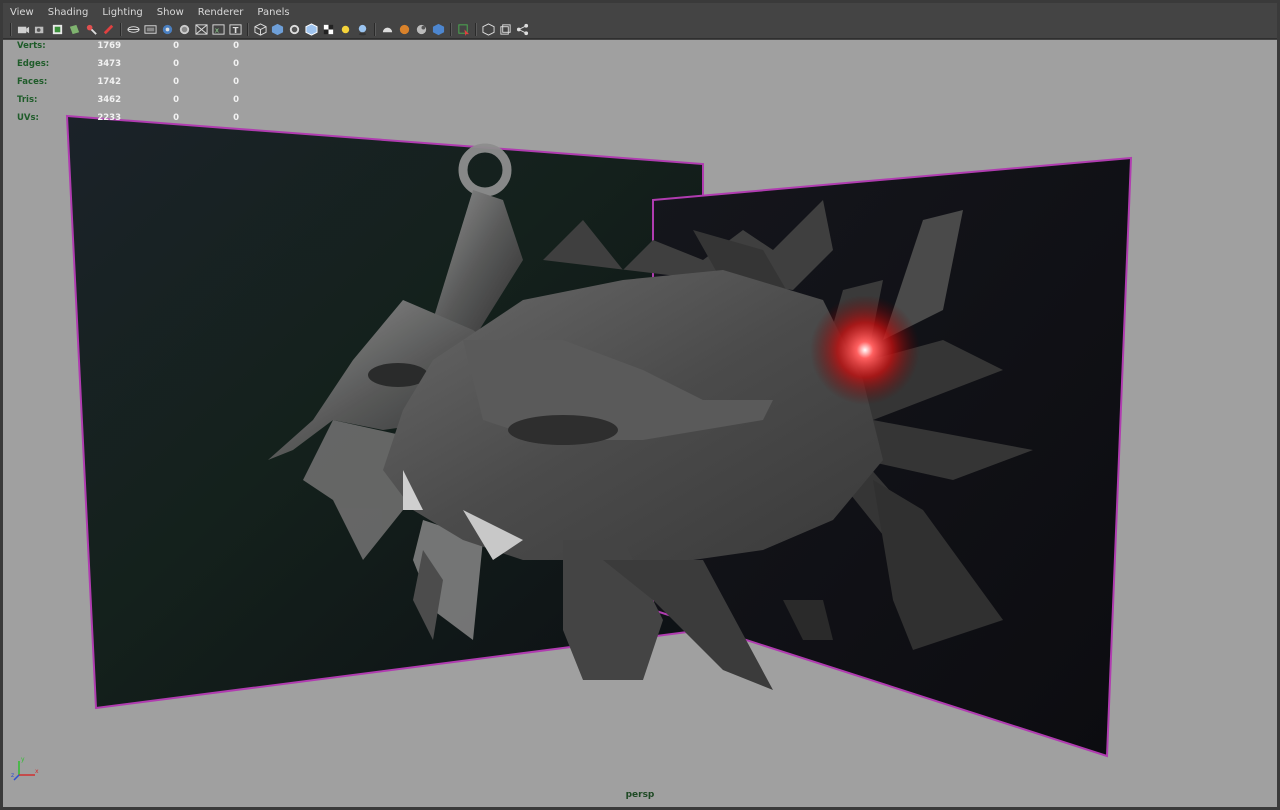 This screenshot has width=1280, height=810. I want to click on axis-z-label: z, so click(12, 775).